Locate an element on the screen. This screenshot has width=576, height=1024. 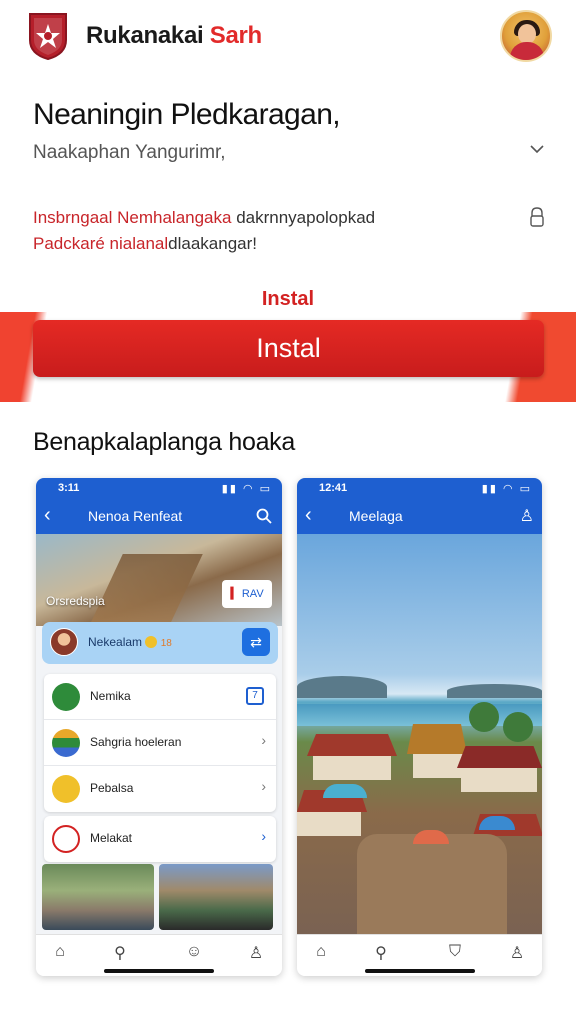
brand-name: Rukanakai Sarh is located at coordinates (174, 36).